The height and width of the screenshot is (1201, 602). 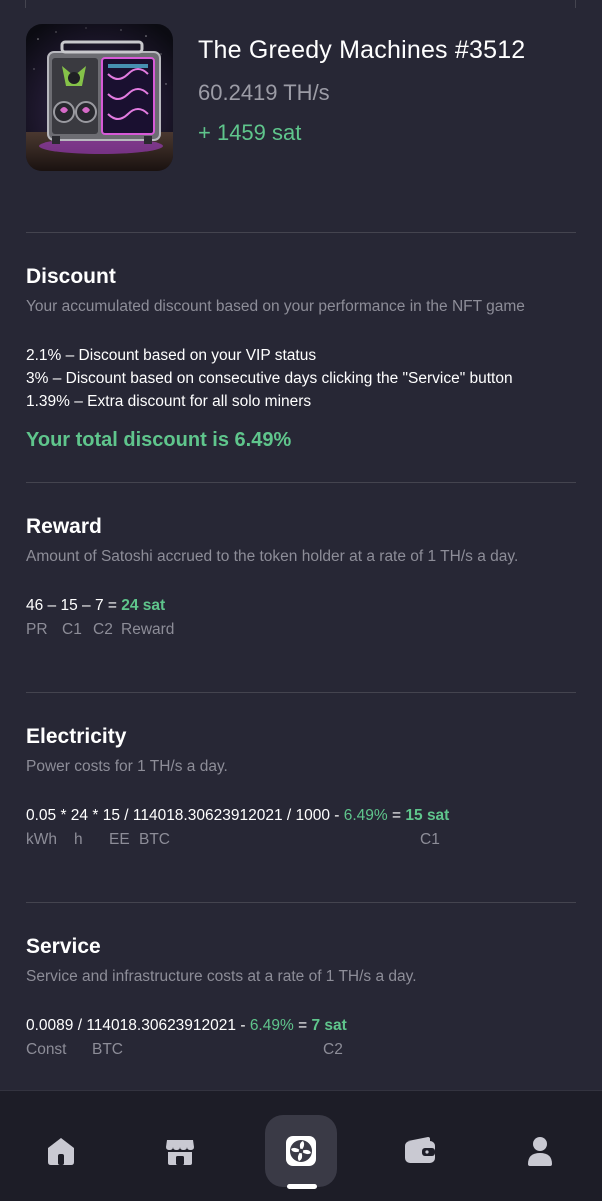 I want to click on discount-title: Discount, so click(x=71, y=276).